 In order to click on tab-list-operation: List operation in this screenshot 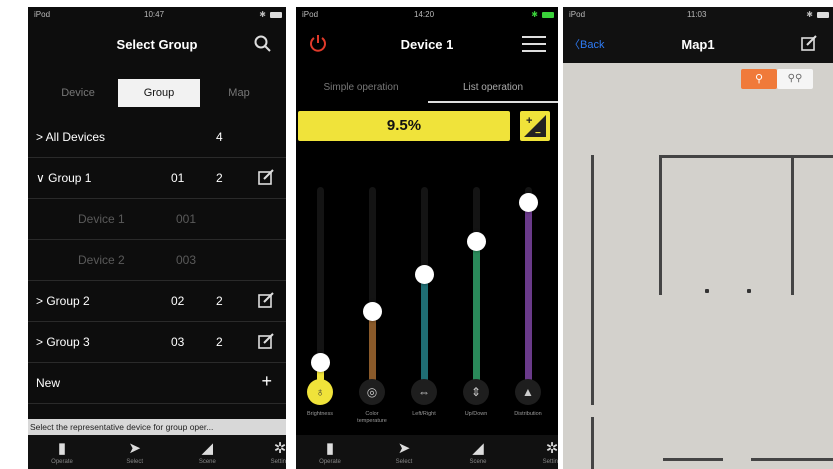, I will do `click(493, 89)`.